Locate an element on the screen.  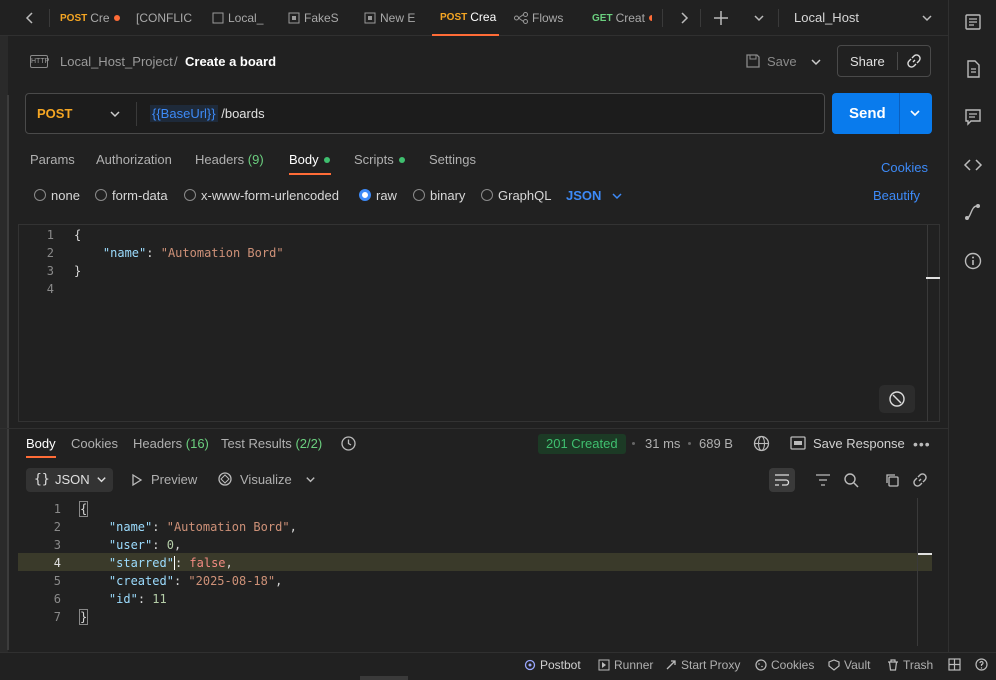
radio-graphql is located at coordinates (487, 195).